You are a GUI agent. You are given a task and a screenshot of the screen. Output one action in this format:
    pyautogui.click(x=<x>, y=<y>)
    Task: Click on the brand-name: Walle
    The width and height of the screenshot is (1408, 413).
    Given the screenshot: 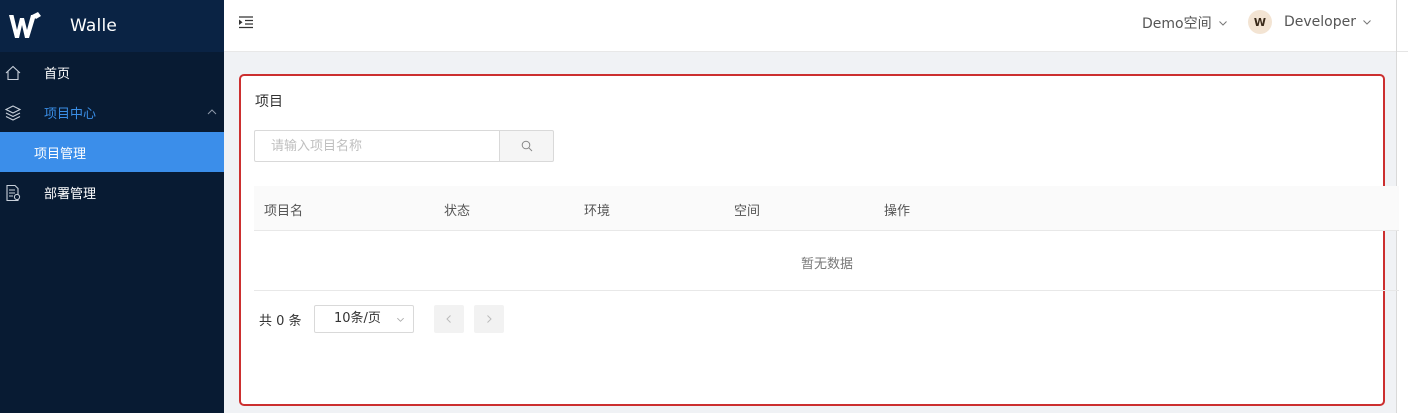 What is the action you would take?
    pyautogui.click(x=94, y=26)
    